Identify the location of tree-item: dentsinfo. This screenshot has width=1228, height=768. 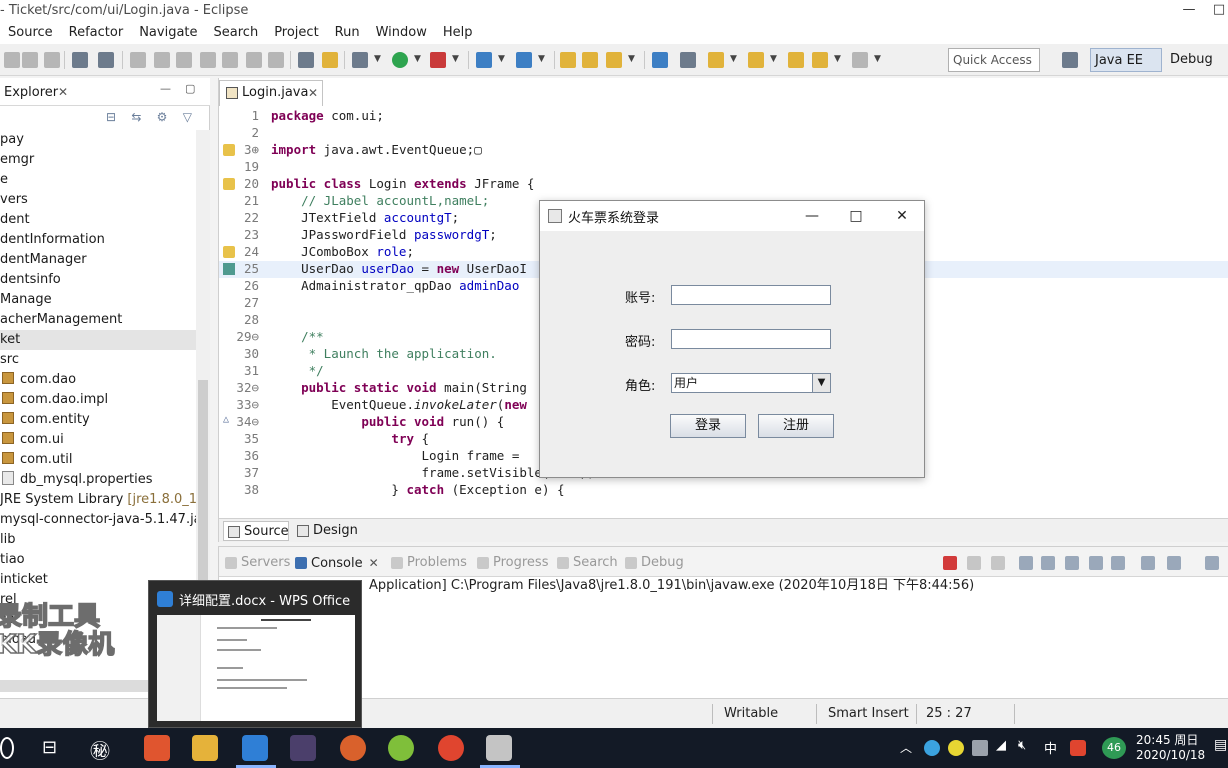
(98, 280).